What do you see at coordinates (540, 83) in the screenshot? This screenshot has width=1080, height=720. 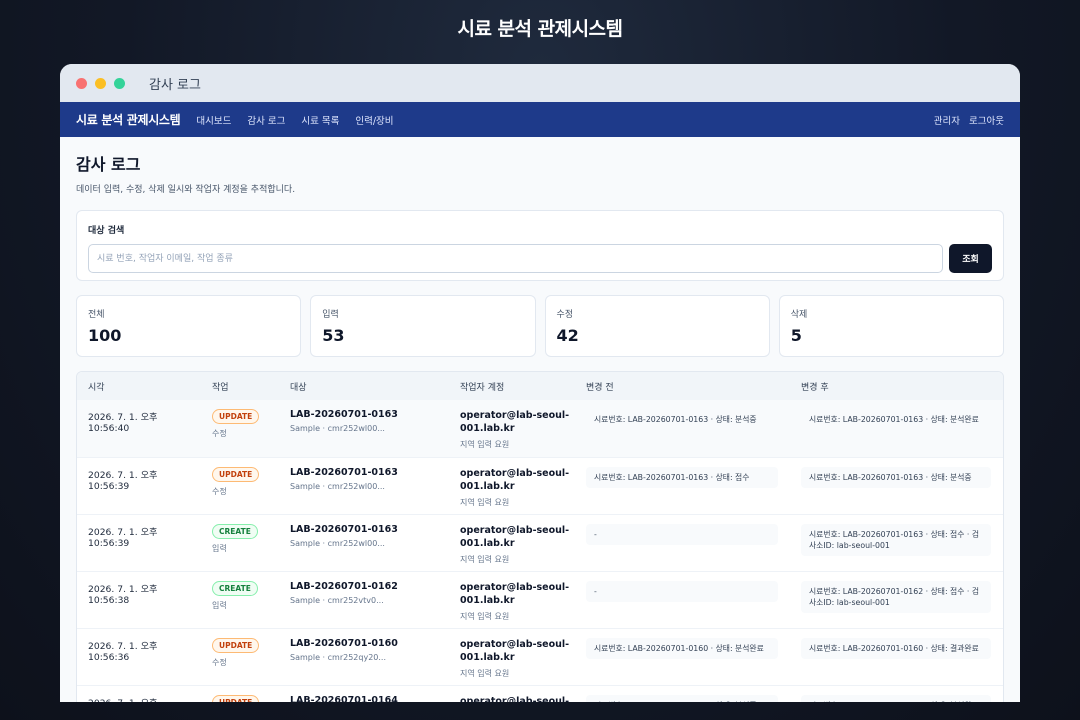 I see `window-titlebar: 감사 로그` at bounding box center [540, 83].